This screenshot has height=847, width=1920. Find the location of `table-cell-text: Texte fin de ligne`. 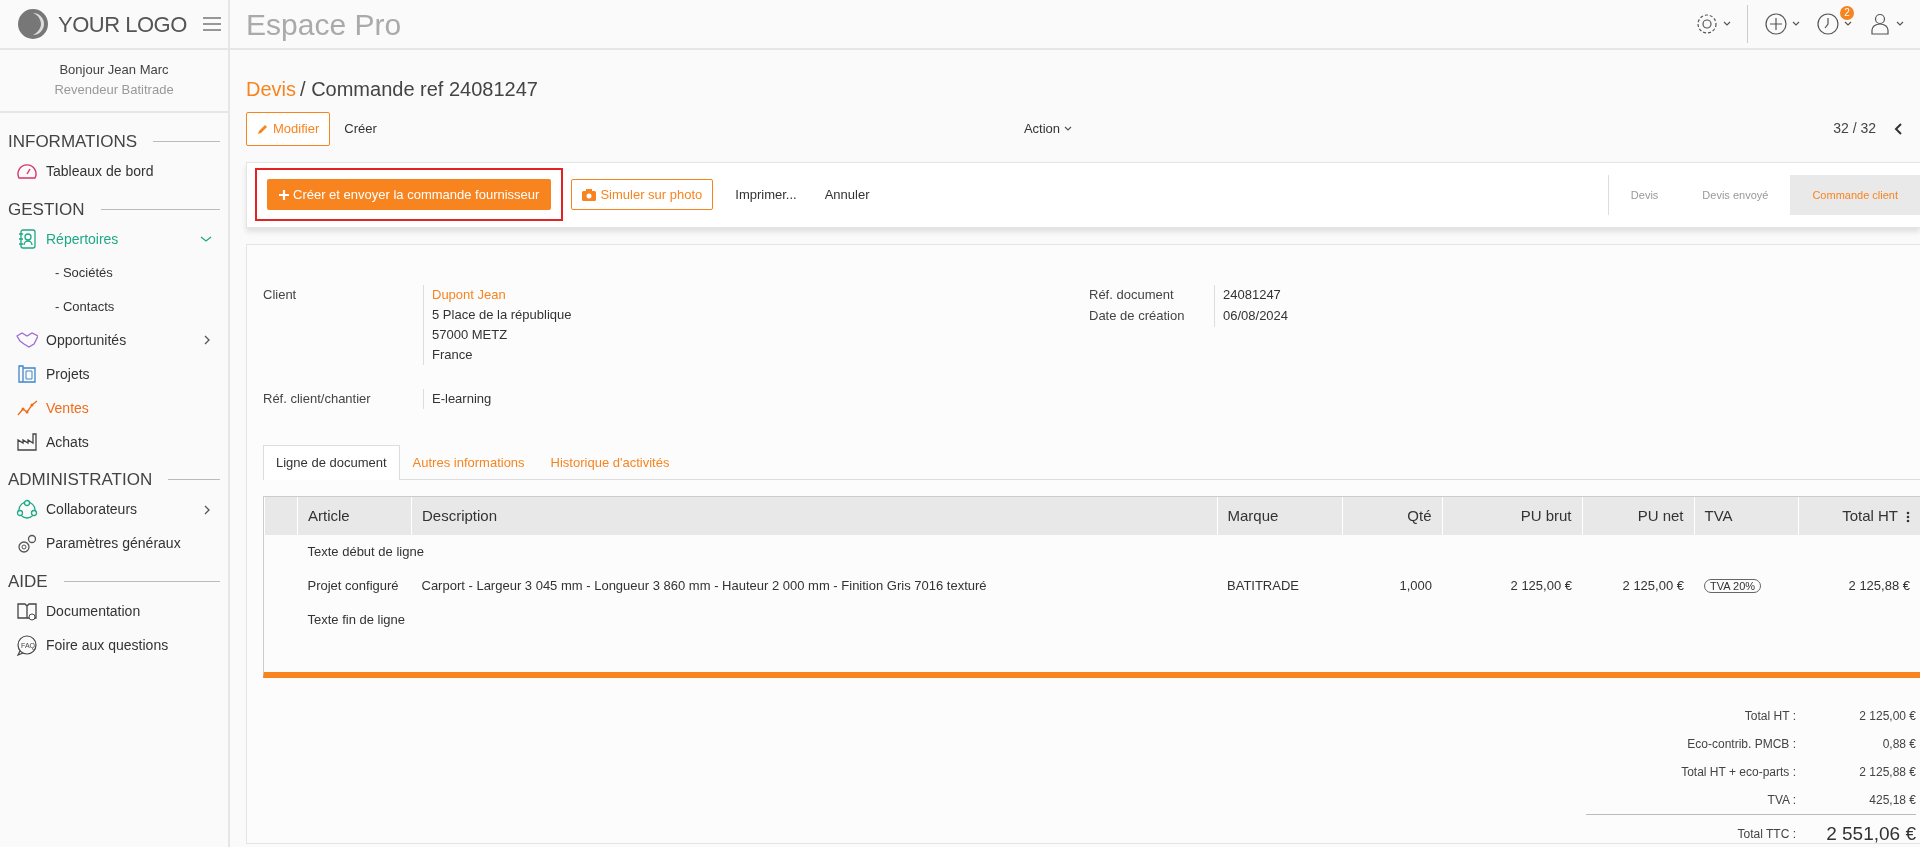

table-cell-text: Texte fin de ligne is located at coordinates (356, 620).